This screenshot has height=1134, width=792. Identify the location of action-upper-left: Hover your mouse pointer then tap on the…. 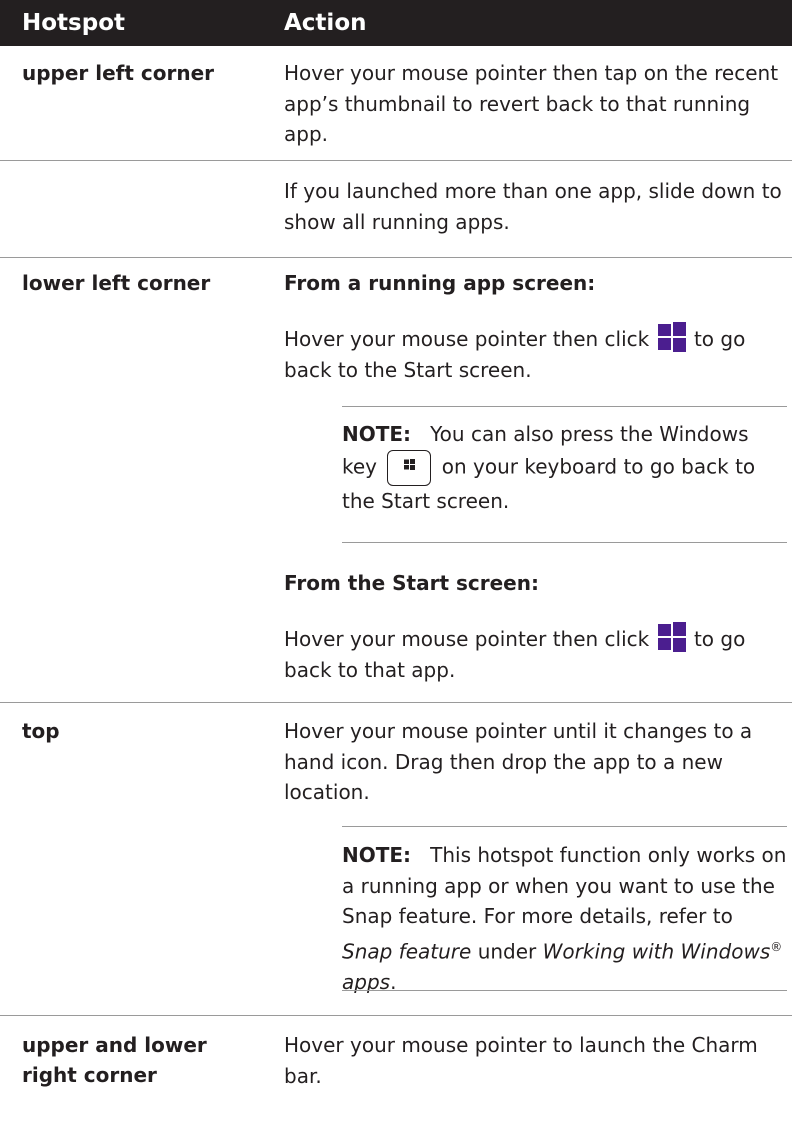
(531, 103).